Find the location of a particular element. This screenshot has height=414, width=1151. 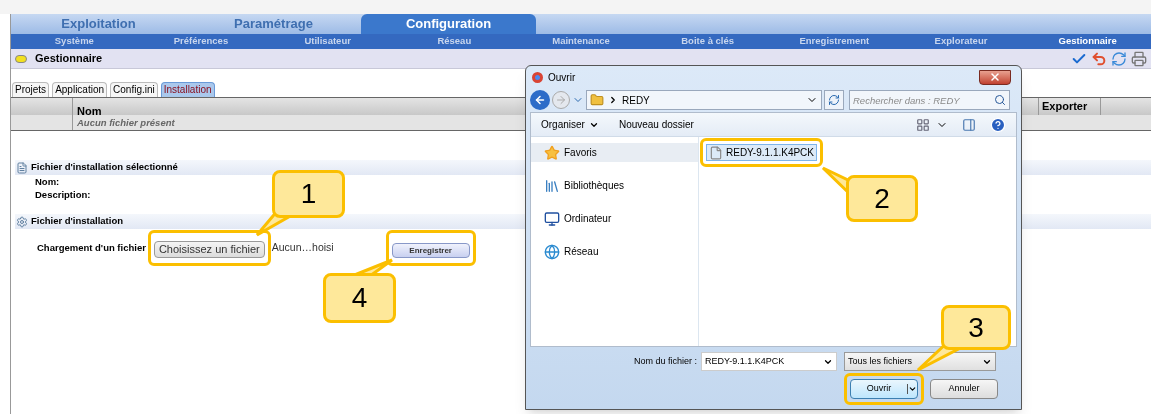

back-button is located at coordinates (540, 100).